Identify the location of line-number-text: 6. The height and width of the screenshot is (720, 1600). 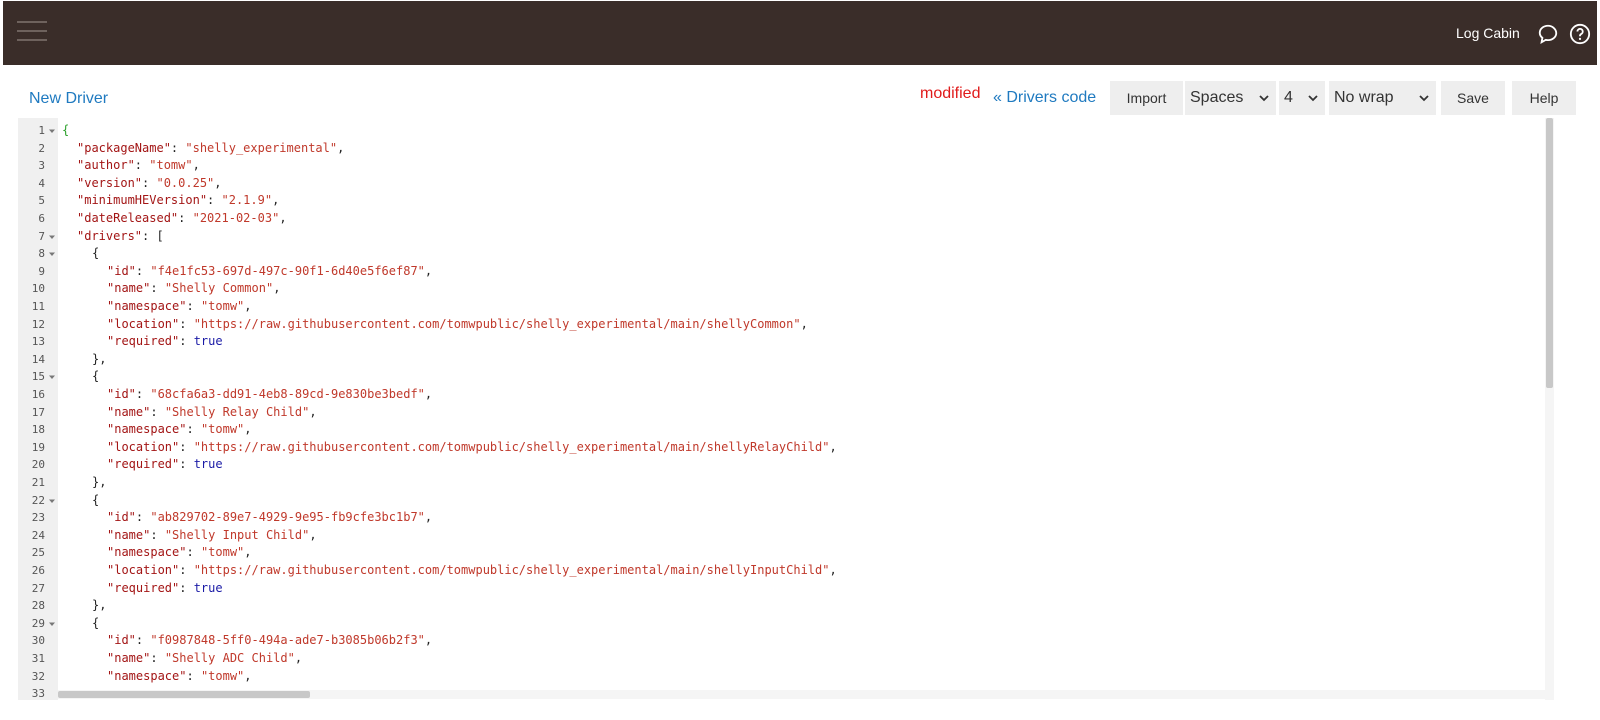
(41, 218).